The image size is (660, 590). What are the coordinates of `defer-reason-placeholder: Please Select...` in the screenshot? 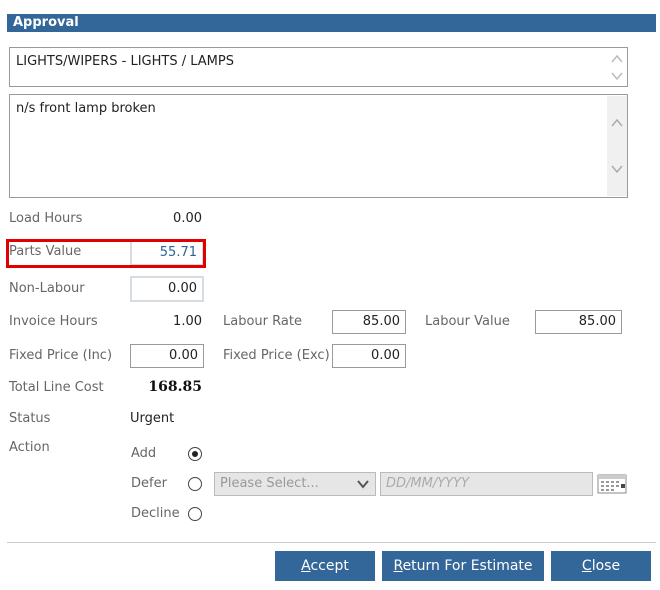 It's located at (269, 483).